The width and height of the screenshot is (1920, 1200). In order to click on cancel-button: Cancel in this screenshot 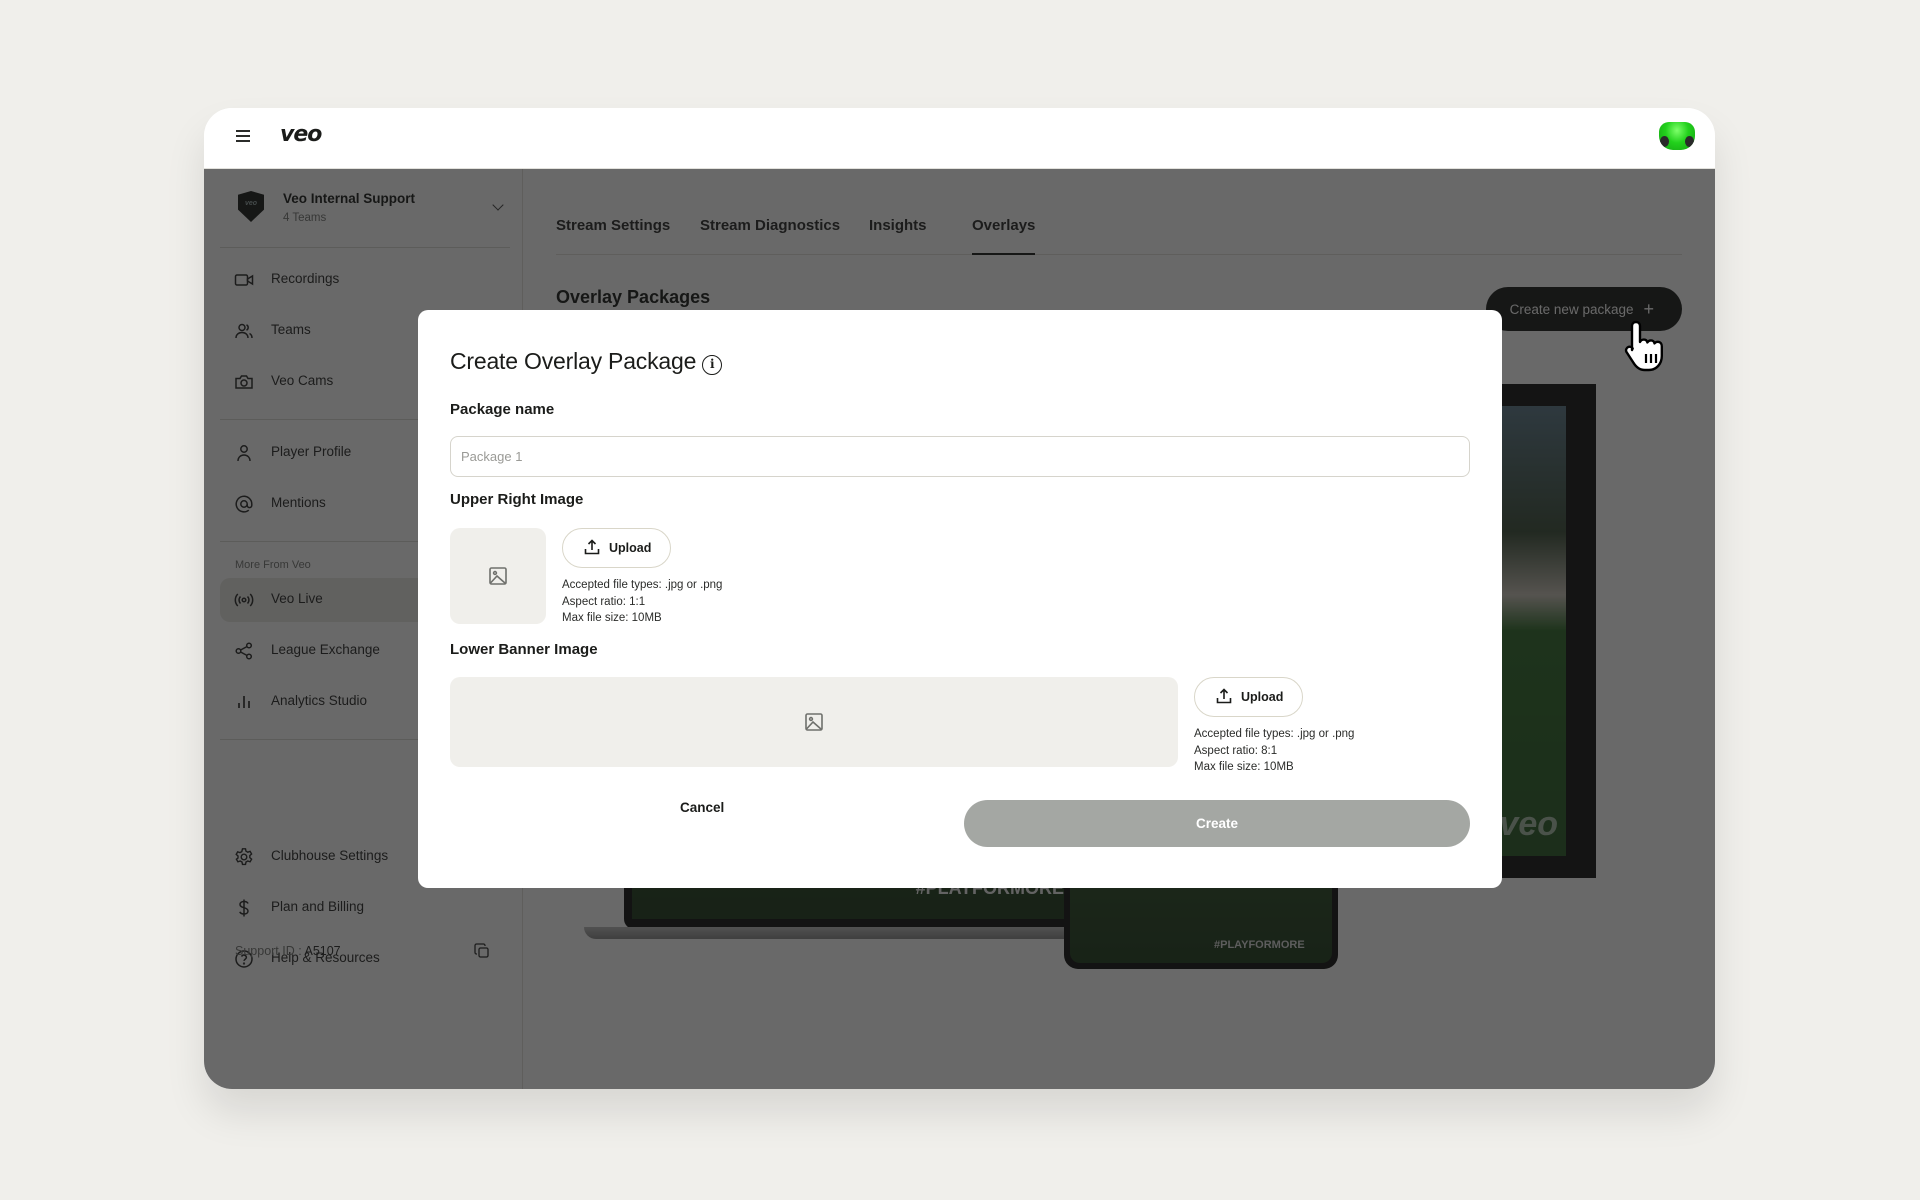, I will do `click(702, 807)`.